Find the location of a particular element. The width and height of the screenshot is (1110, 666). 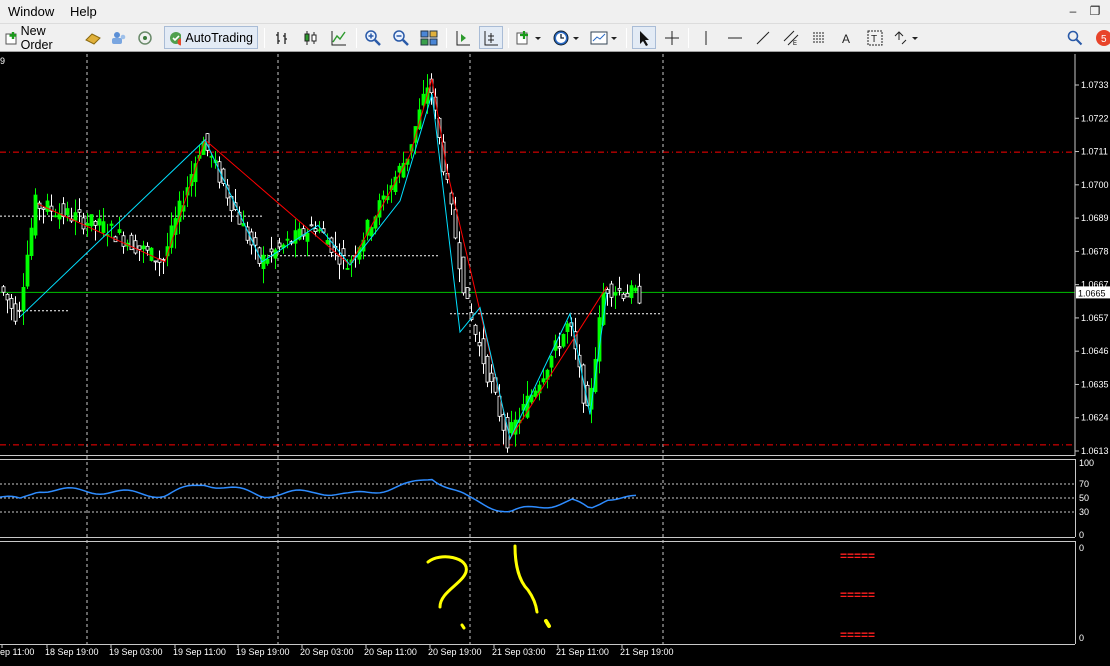

market-watch-button is located at coordinates (93, 37).